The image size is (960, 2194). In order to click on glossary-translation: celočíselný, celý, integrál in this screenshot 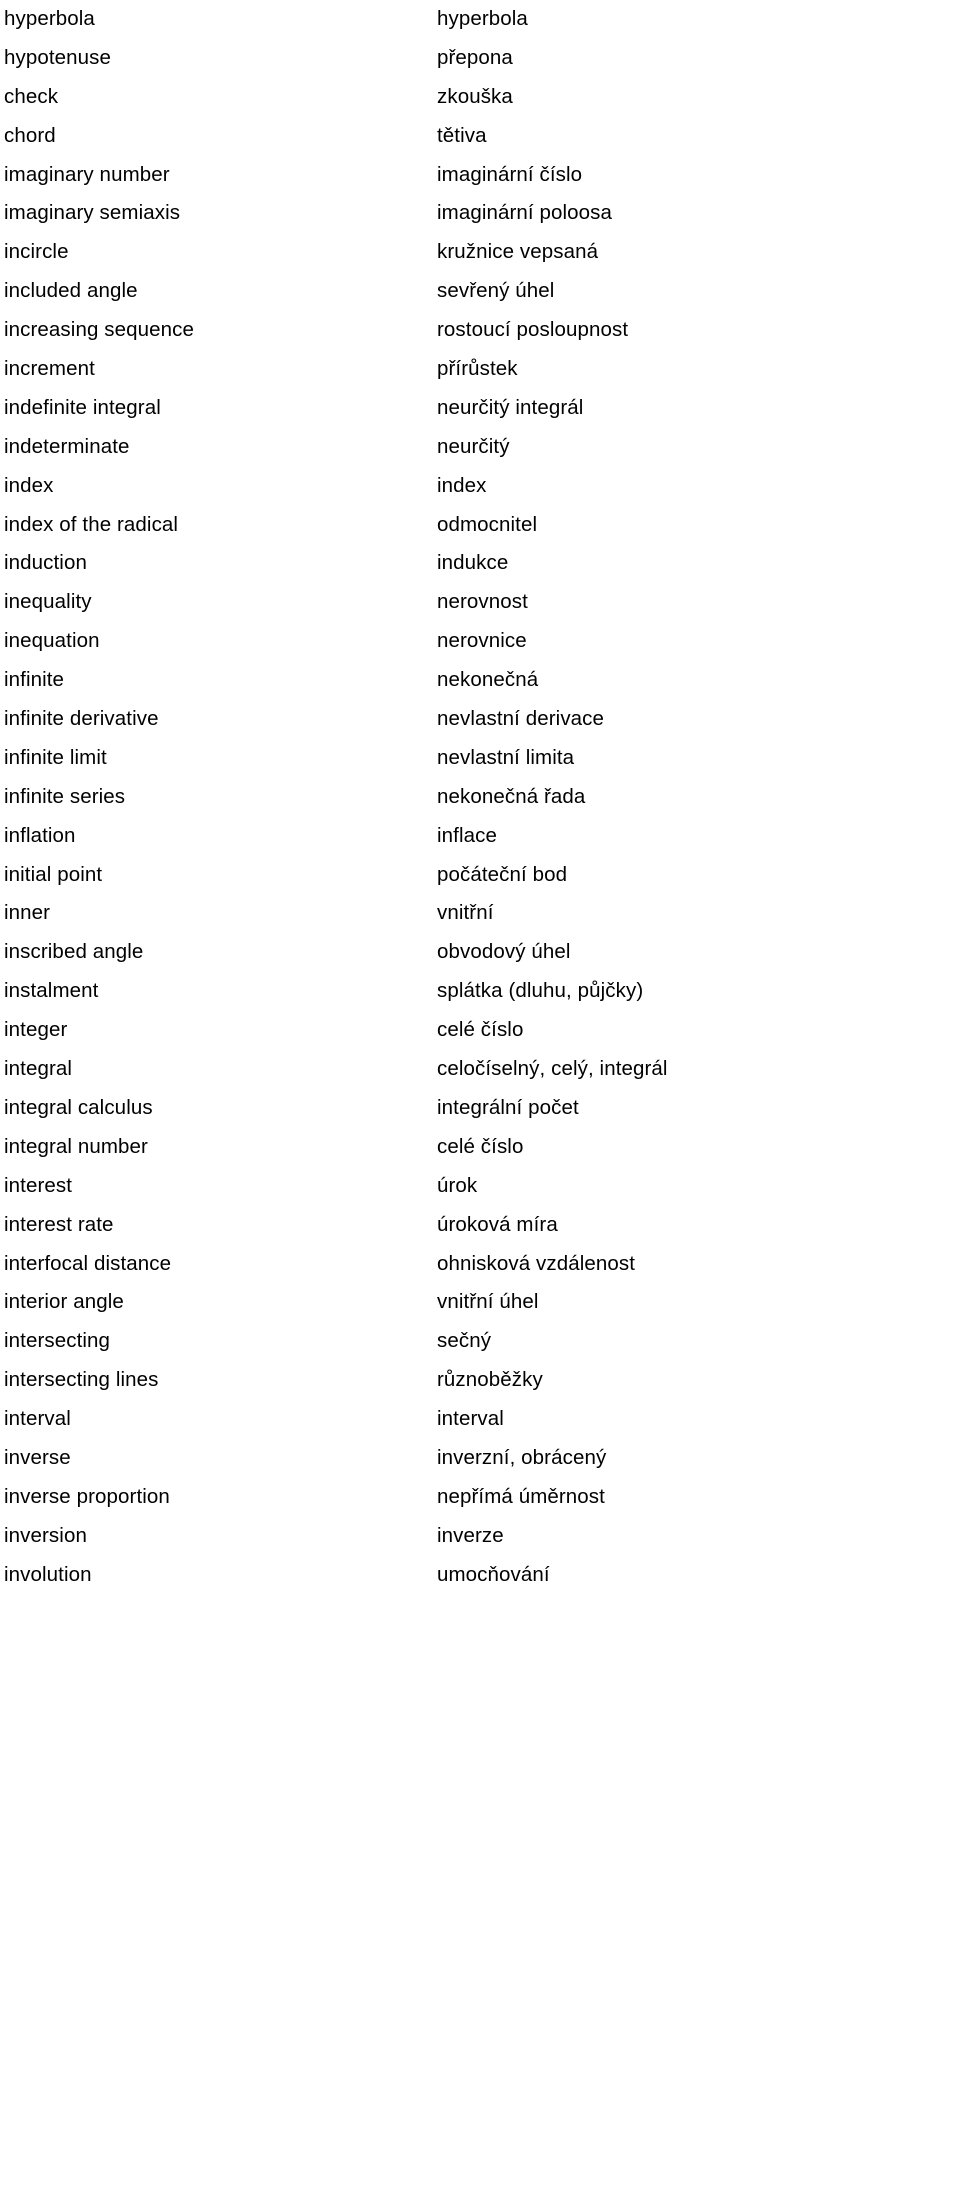, I will do `click(552, 1069)`.